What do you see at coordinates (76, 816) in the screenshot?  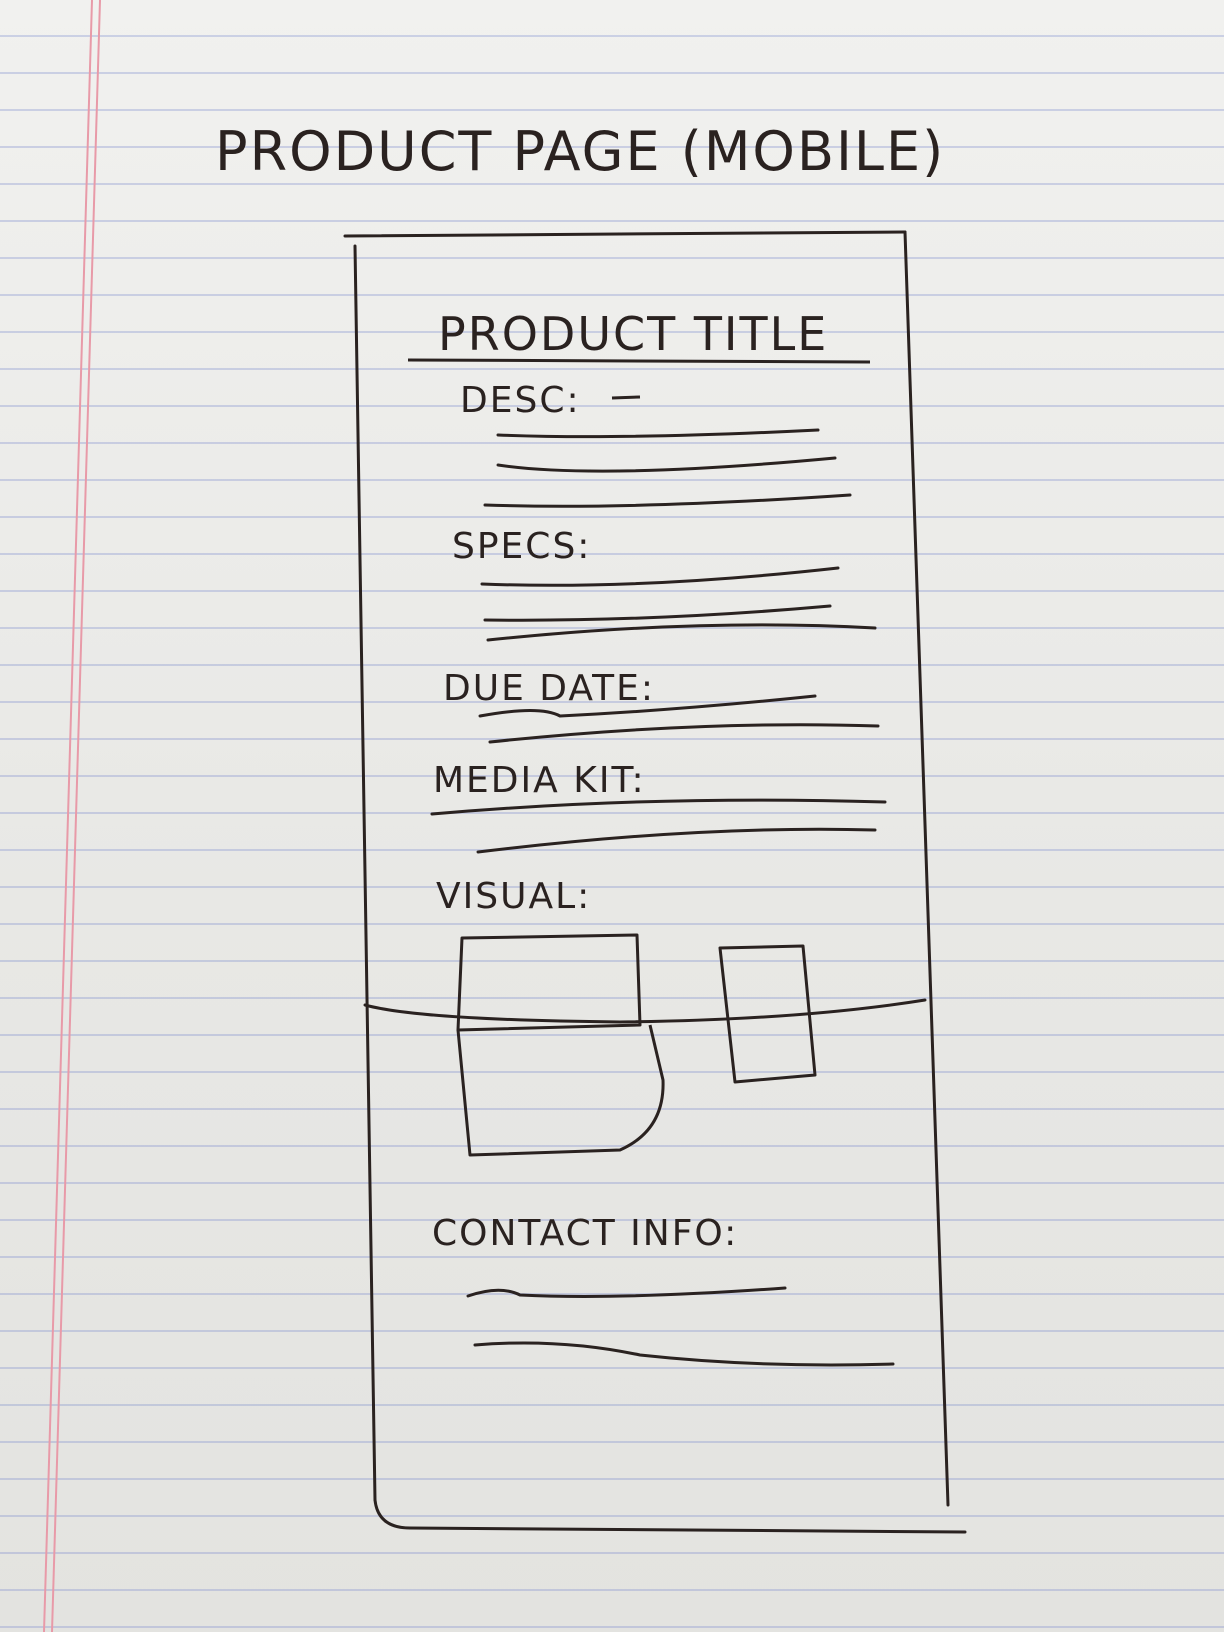 I see `margin-line-right` at bounding box center [76, 816].